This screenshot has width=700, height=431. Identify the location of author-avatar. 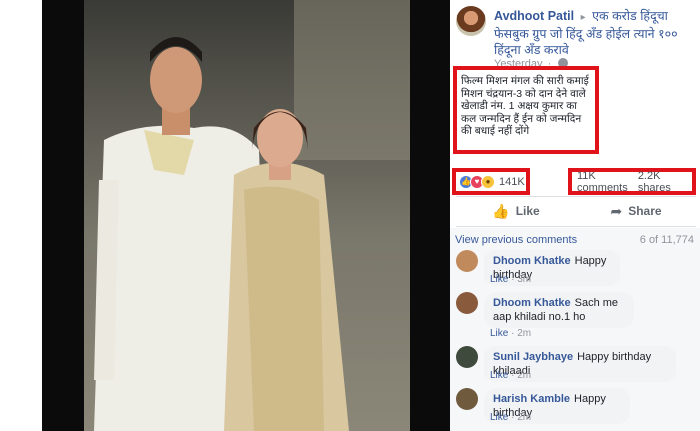
(471, 21).